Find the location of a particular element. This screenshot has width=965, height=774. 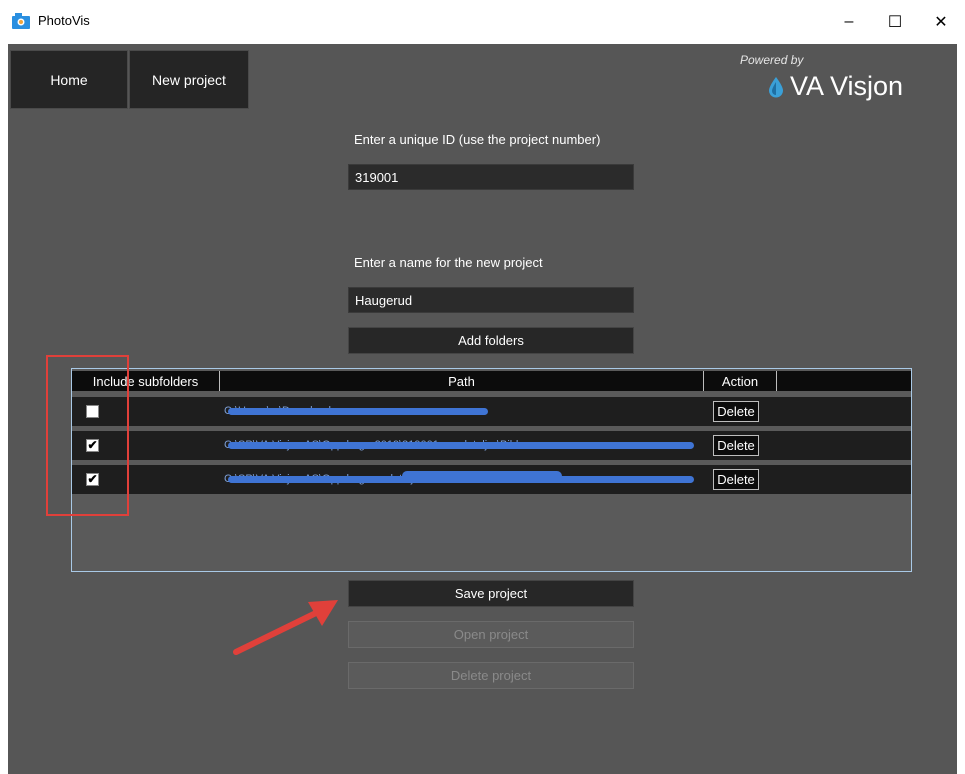

close-button: ✕ is located at coordinates (941, 22).